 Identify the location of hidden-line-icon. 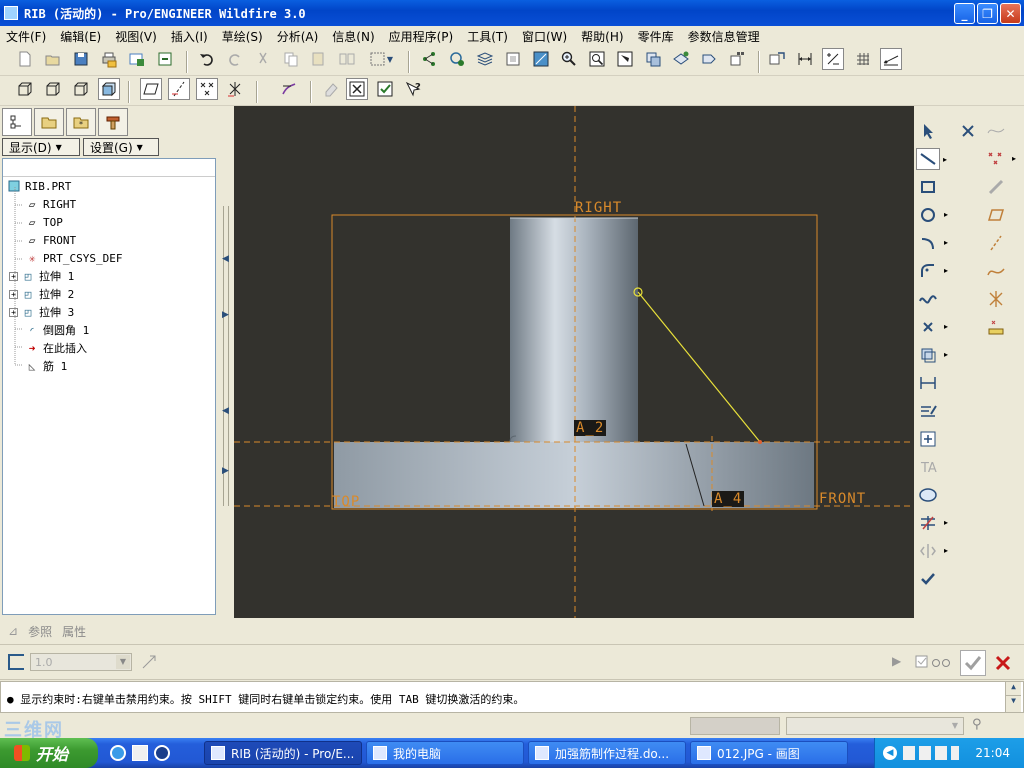
(53, 89).